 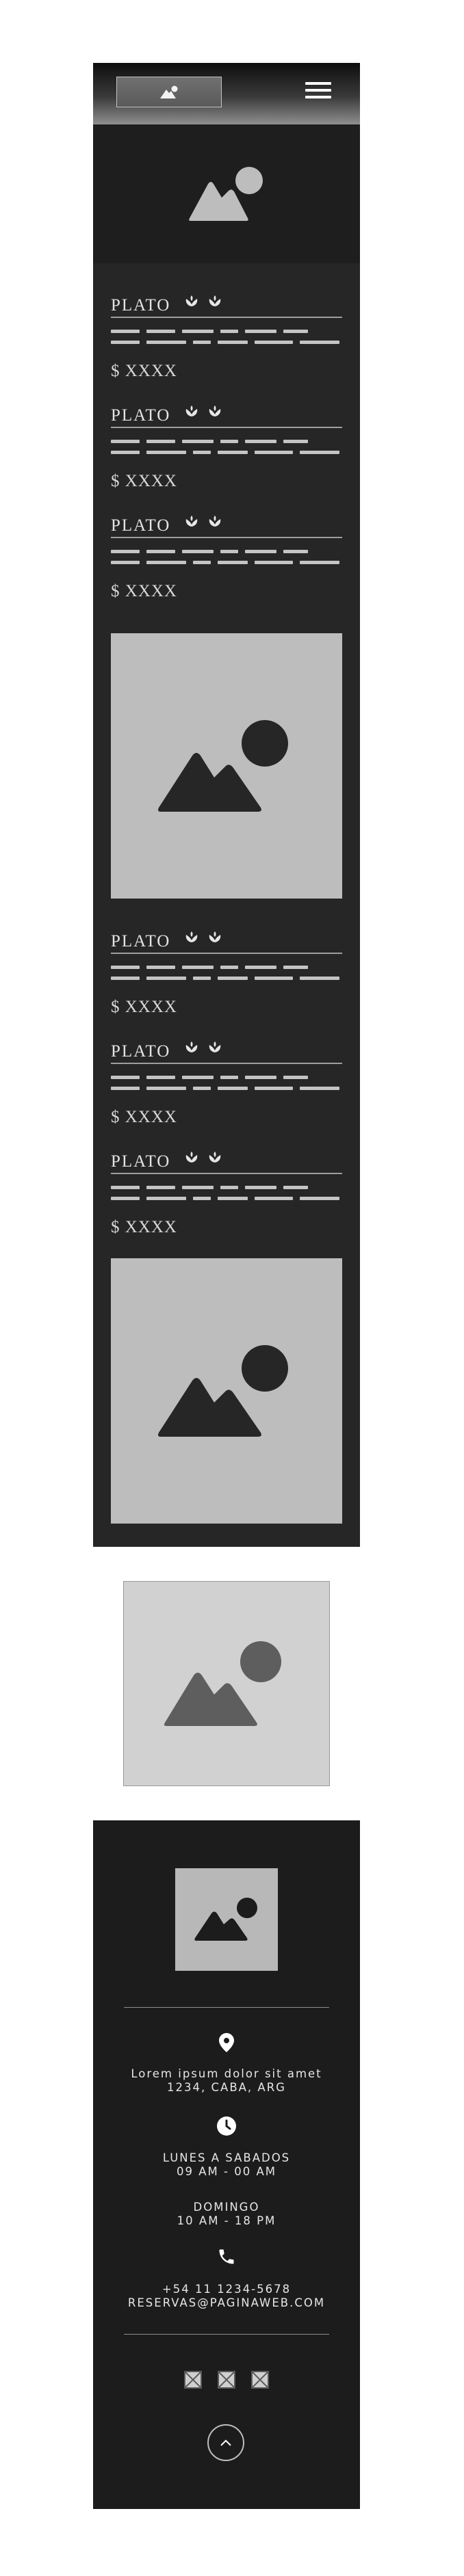 What do you see at coordinates (226, 2073) in the screenshot?
I see `address-line-1: Lorem ipsum dolor sit amet` at bounding box center [226, 2073].